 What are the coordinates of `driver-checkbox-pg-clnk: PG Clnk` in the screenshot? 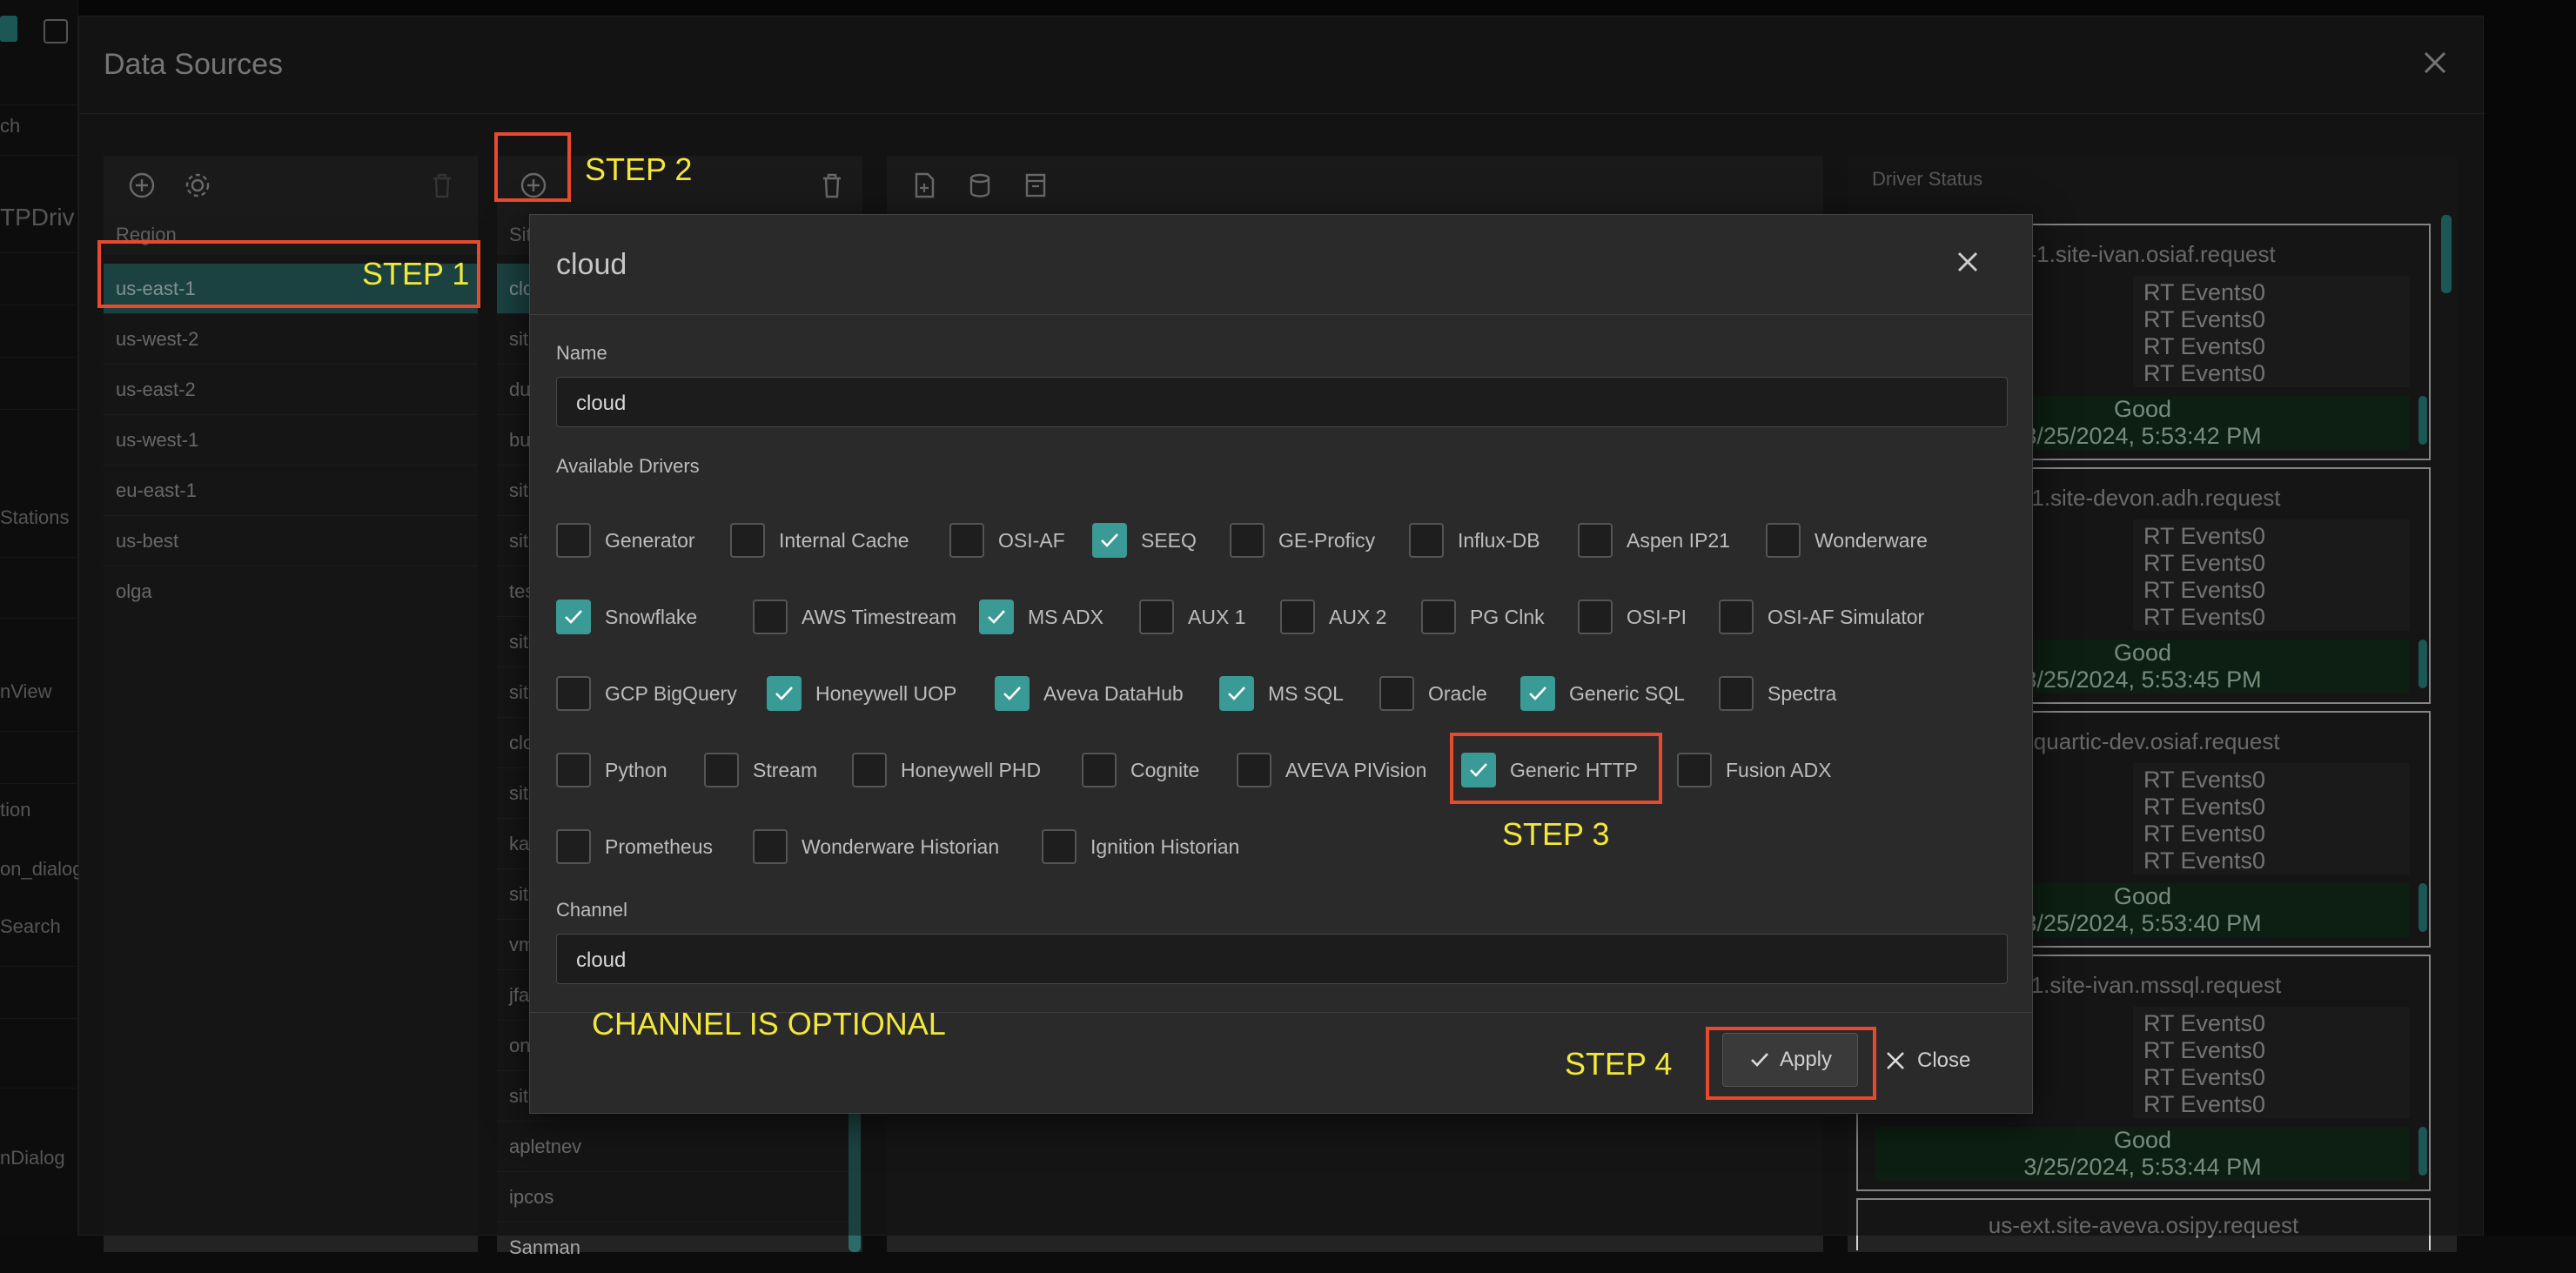 It's located at (1483, 617).